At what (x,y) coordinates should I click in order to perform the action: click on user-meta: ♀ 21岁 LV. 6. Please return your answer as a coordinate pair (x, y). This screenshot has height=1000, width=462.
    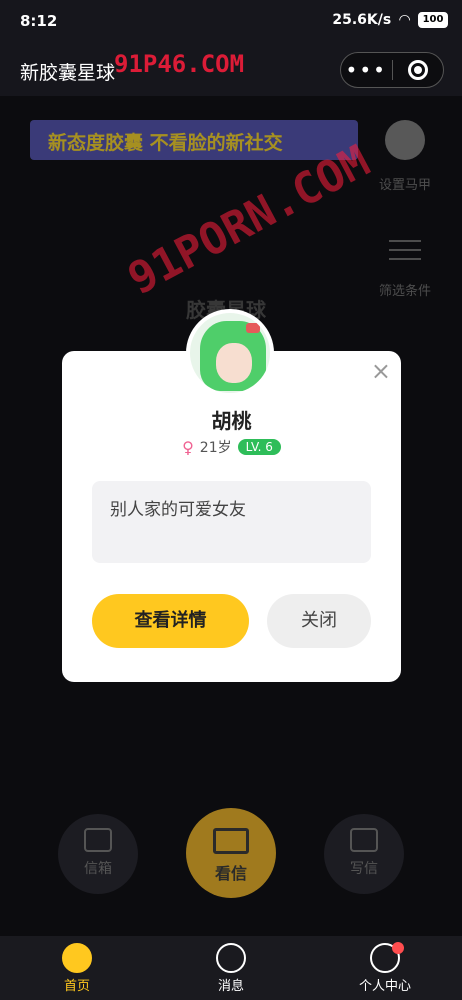
    Looking at the image, I should click on (231, 447).